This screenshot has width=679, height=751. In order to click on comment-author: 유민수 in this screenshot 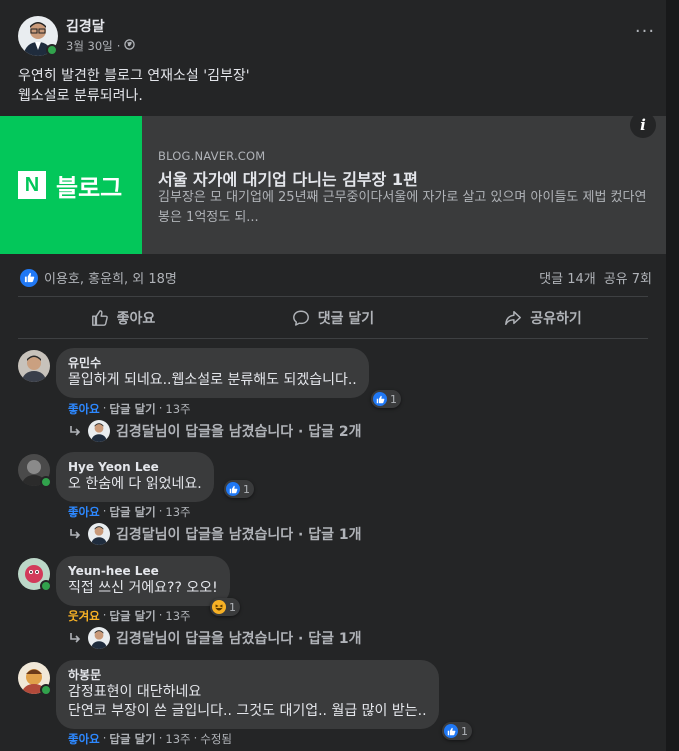, I will do `click(212, 363)`.